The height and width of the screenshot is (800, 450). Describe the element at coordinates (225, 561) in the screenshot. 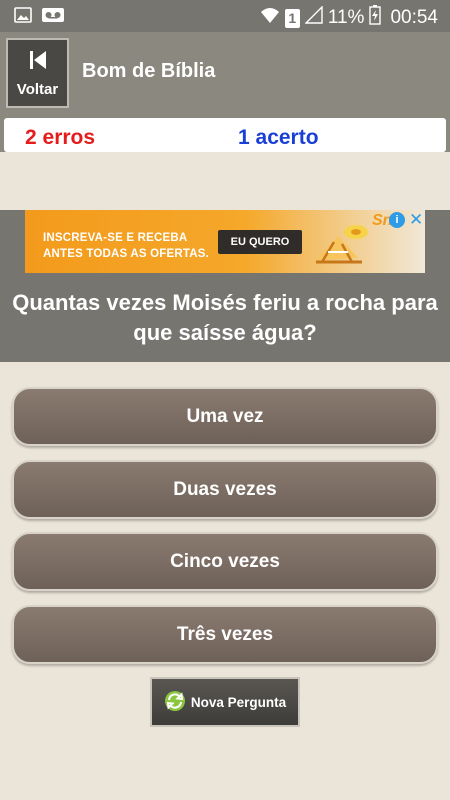

I see `answer-button-3: Cinco vezes` at that location.